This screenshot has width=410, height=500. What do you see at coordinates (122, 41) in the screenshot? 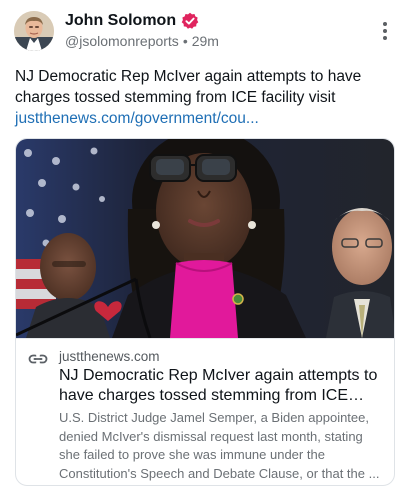
I see `author-handle: @jsolomonreports` at bounding box center [122, 41].